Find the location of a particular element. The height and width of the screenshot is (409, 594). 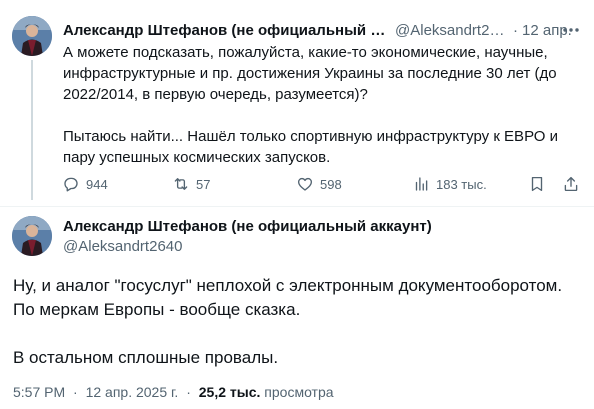

views-count: 25,2 тыс. is located at coordinates (229, 392).